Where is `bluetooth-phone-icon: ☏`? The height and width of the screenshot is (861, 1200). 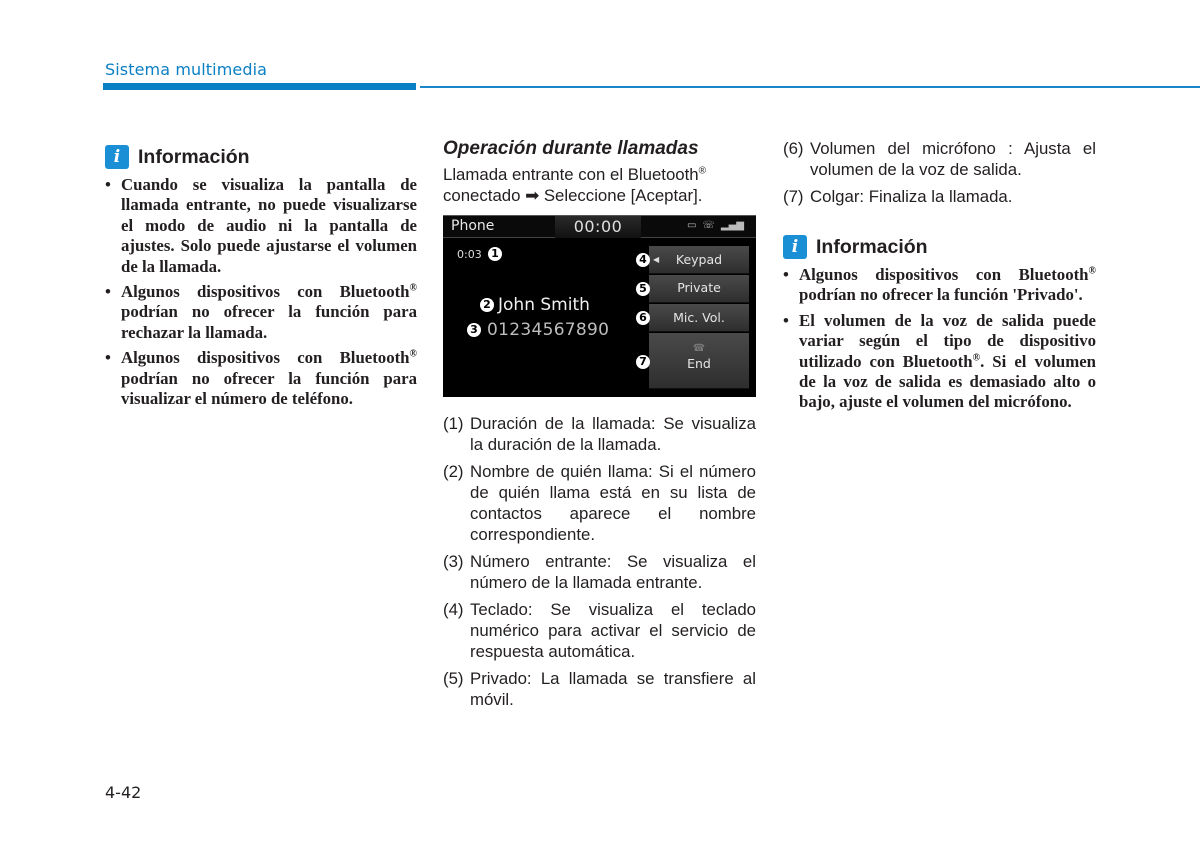
bluetooth-phone-icon: ☏ is located at coordinates (708, 225).